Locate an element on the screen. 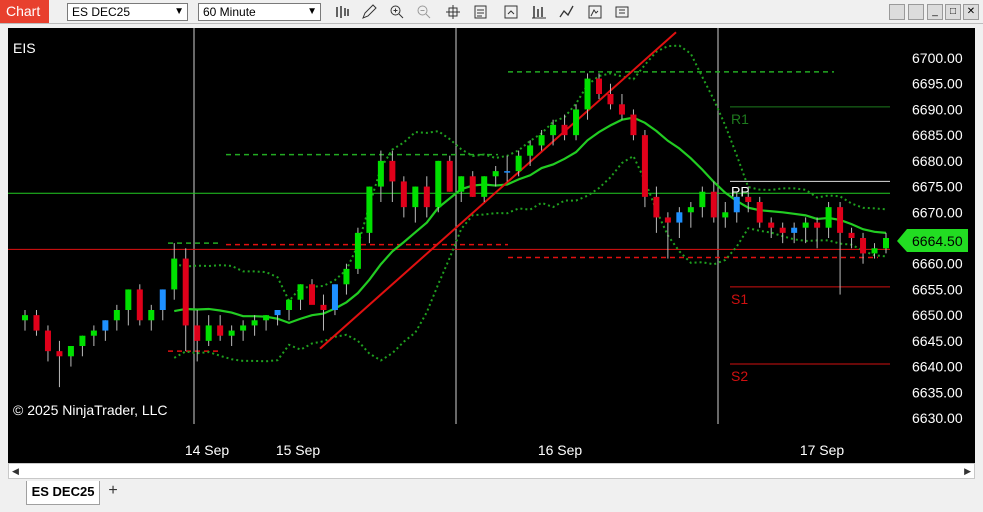  zoom-out-icon is located at coordinates (424, 12).